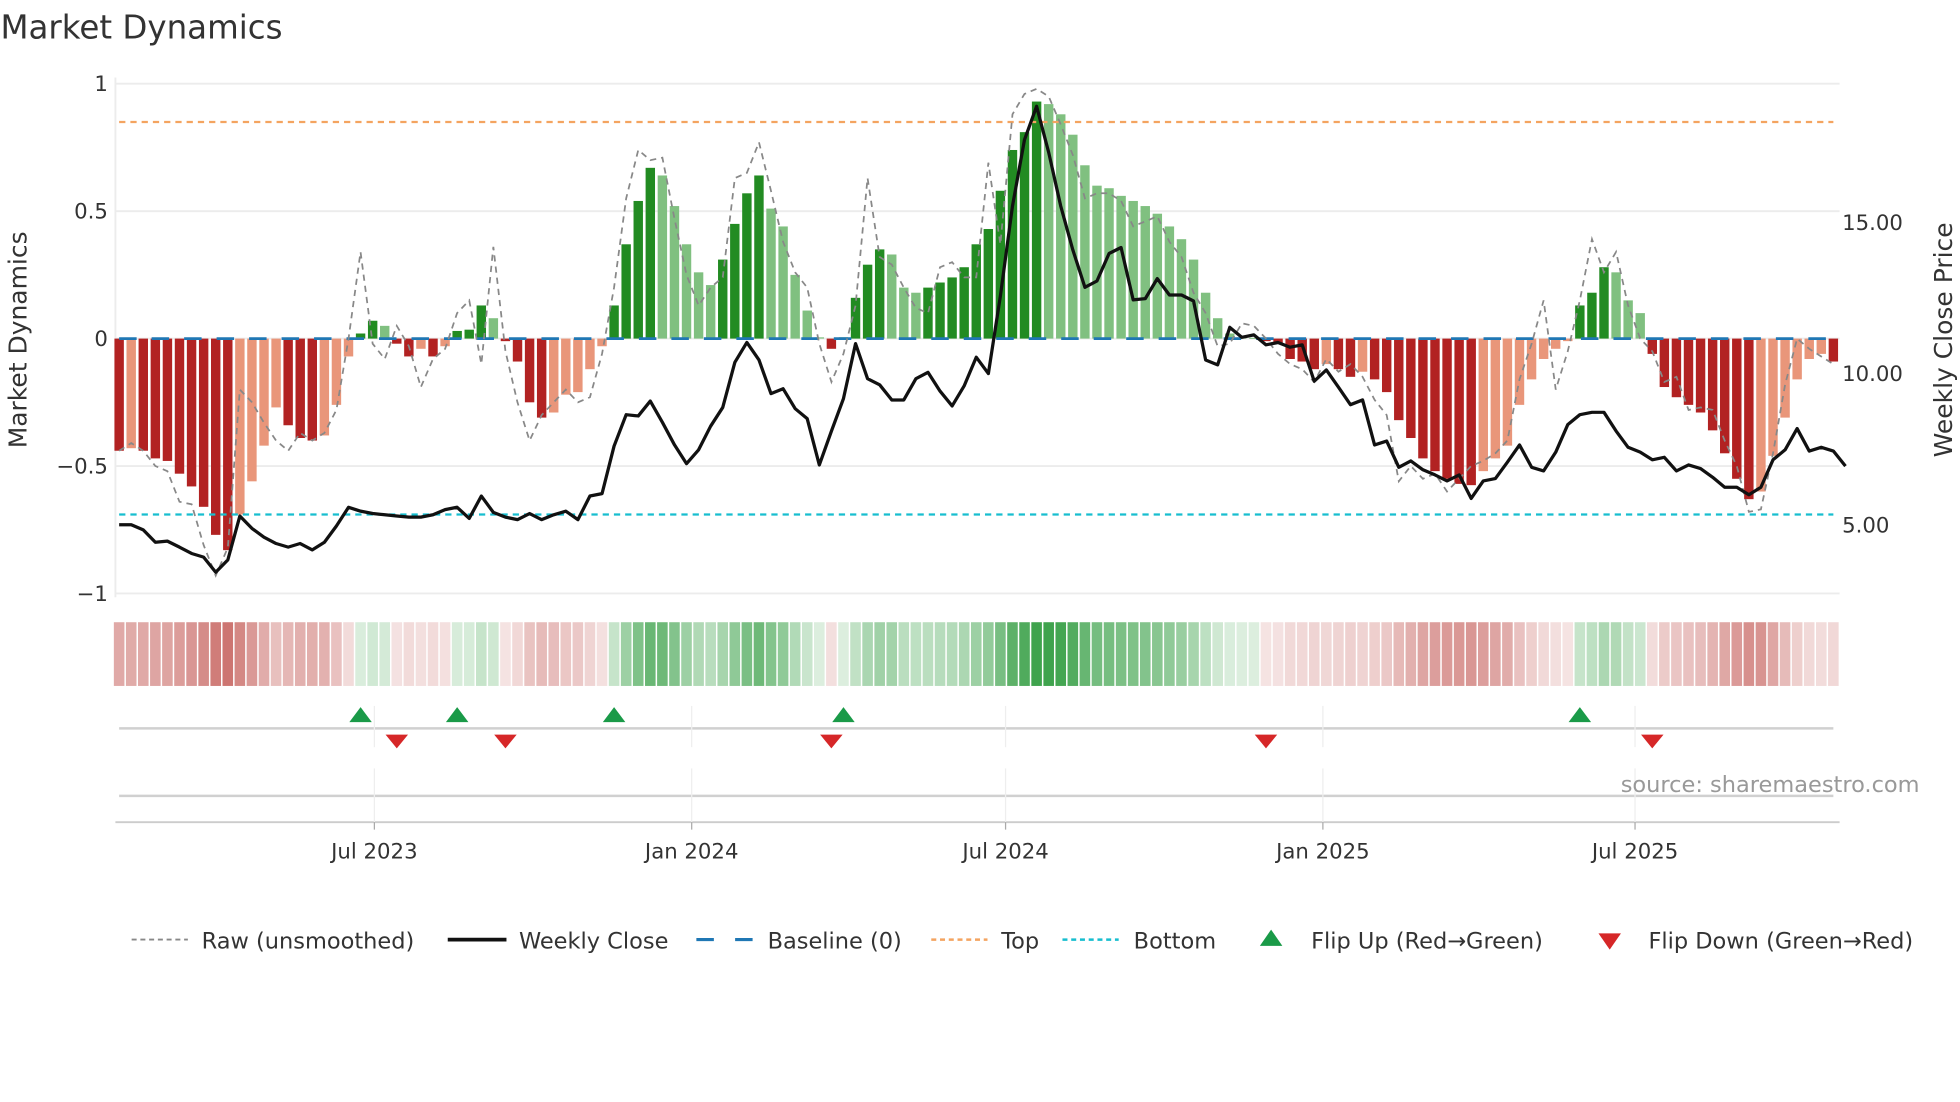 The height and width of the screenshot is (1102, 1960). Describe the element at coordinates (1943, 339) in the screenshot. I see `y2-axis-label: Weekly Close Price` at that location.